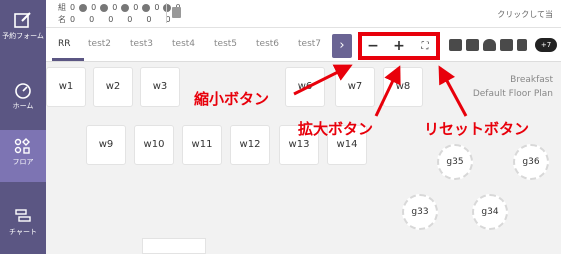 This screenshot has height=254, width=561. Describe the element at coordinates (23, 127) in the screenshot. I see `sidebar: 予約フォーム ホーム フロア チャート` at that location.